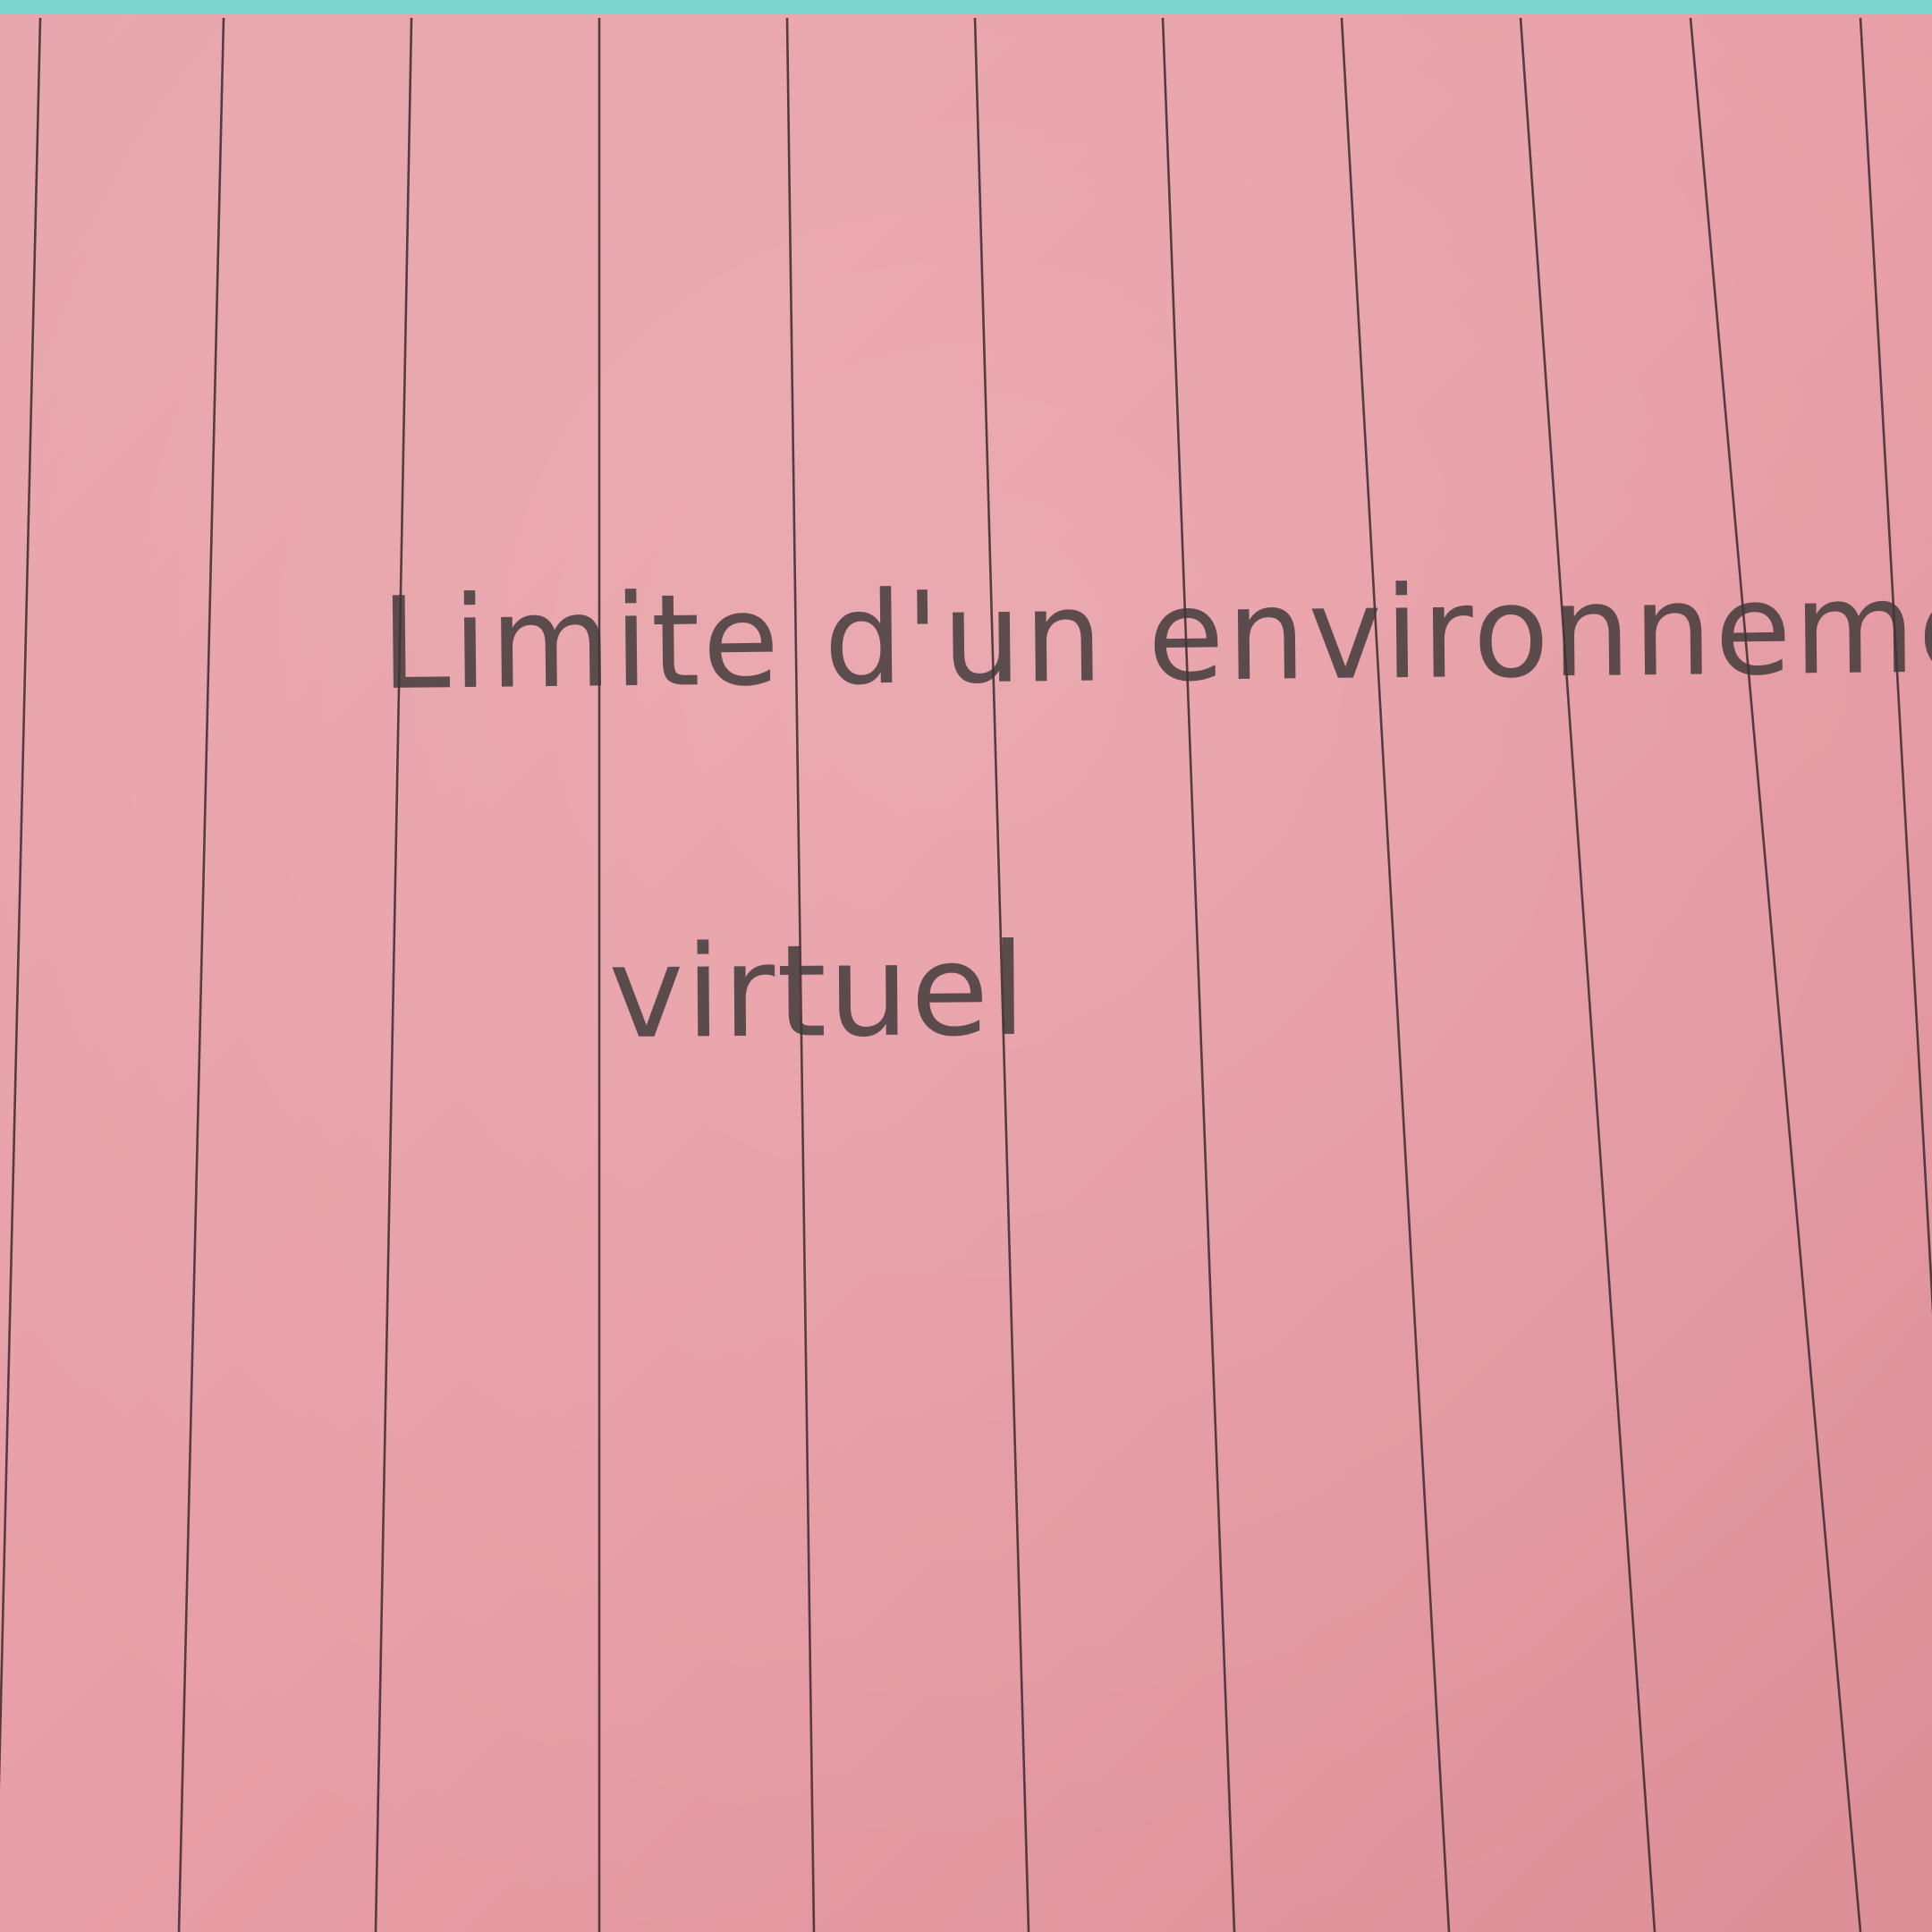 This screenshot has width=1932, height=1932. Describe the element at coordinates (1155, 635) in the screenshot. I see `handwritten-line-1: Limite d'un environnement` at that location.